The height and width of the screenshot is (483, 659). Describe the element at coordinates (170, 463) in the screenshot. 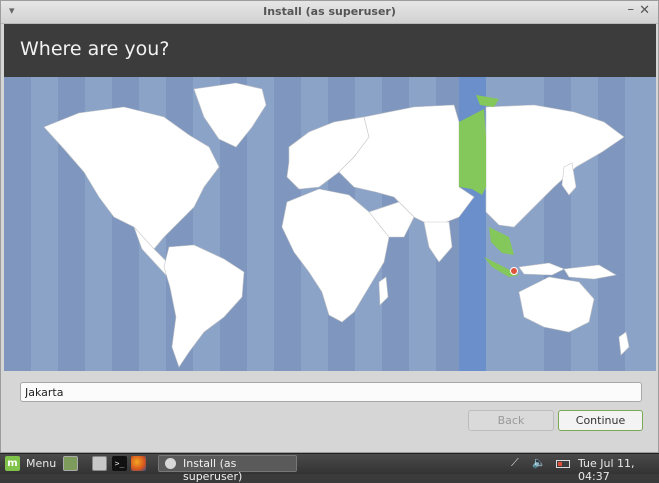

I see `installer-app-icon` at that location.